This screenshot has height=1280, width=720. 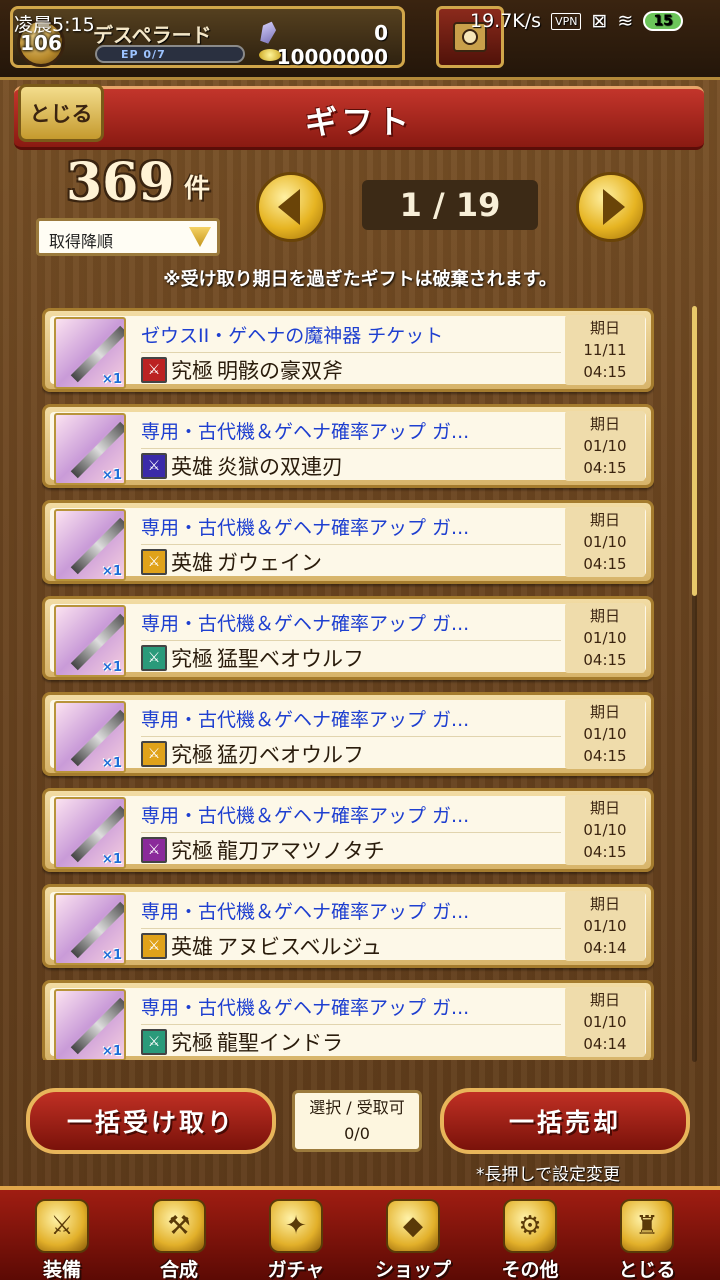 I want to click on chevron-down-icon, so click(x=200, y=237).